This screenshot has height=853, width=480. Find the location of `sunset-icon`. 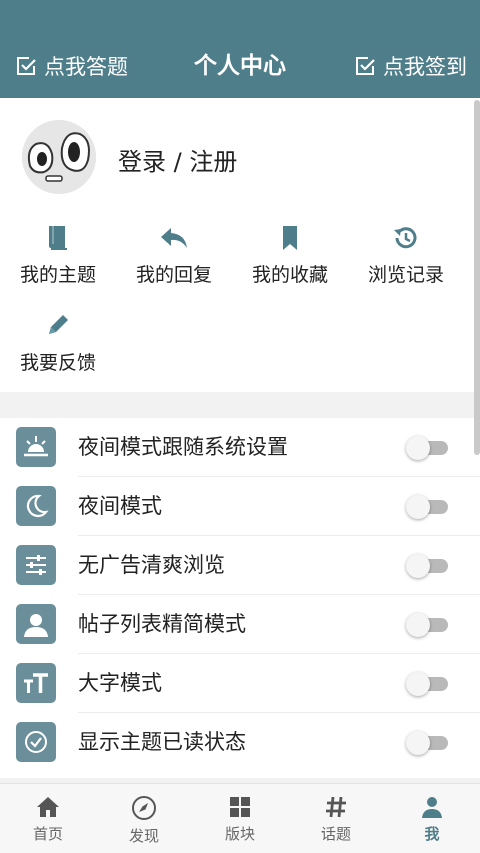

sunset-icon is located at coordinates (36, 447).